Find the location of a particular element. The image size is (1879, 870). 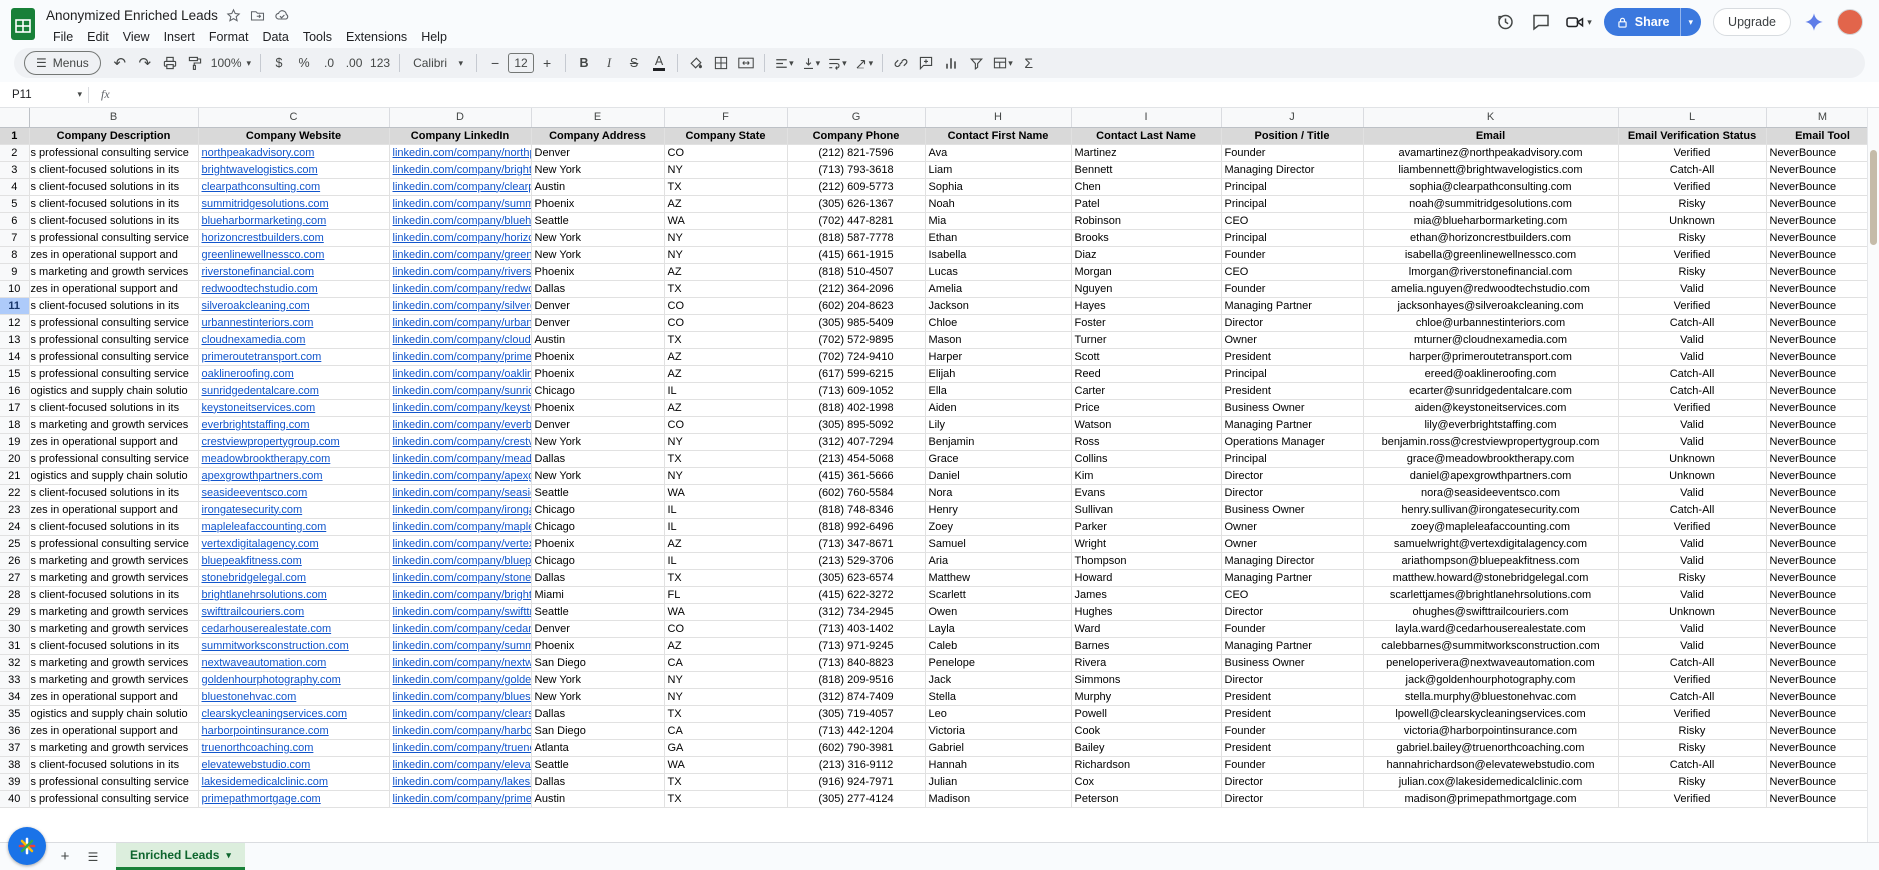

name-box: P11 ▾ is located at coordinates (44, 94).